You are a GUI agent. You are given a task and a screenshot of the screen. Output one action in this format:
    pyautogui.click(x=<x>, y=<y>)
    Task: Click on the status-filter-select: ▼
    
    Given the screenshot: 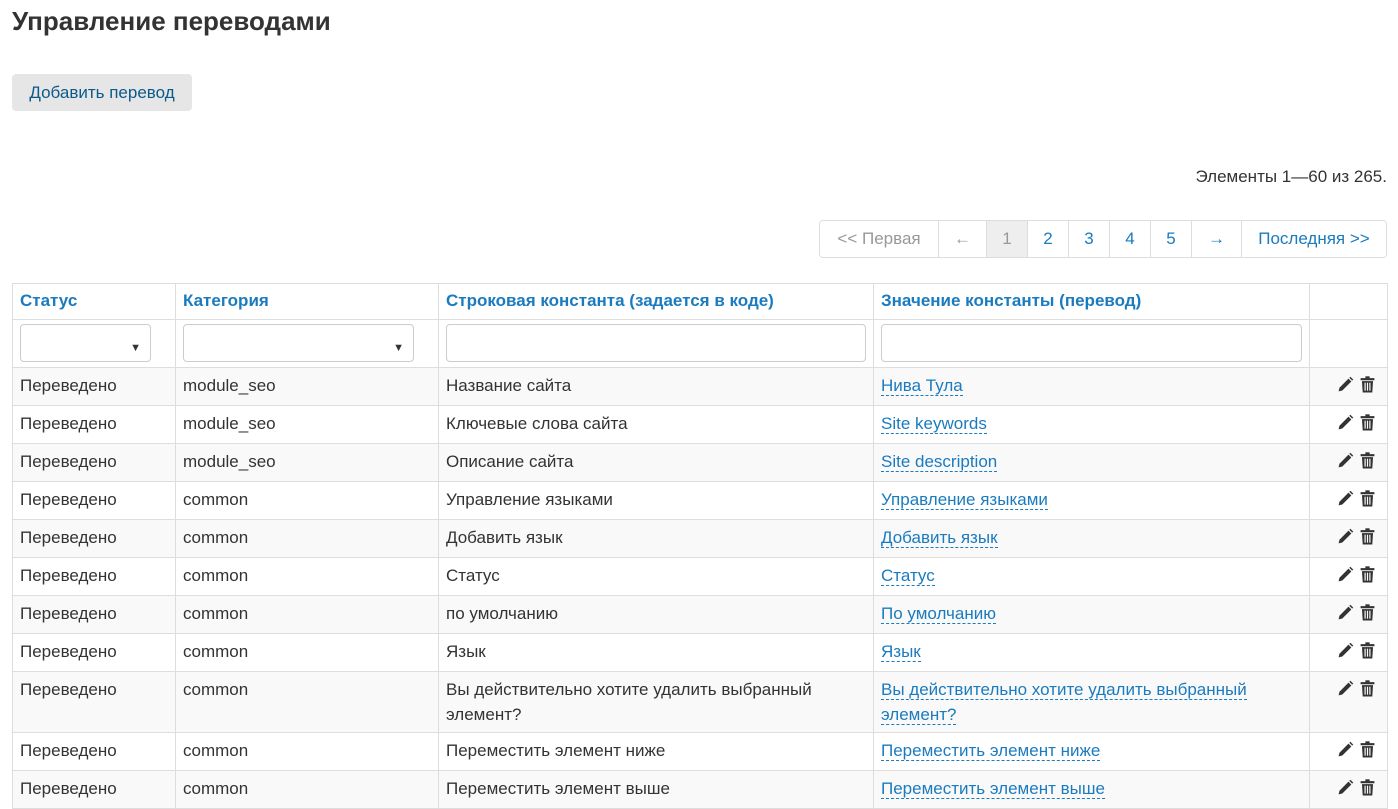 What is the action you would take?
    pyautogui.click(x=85, y=343)
    